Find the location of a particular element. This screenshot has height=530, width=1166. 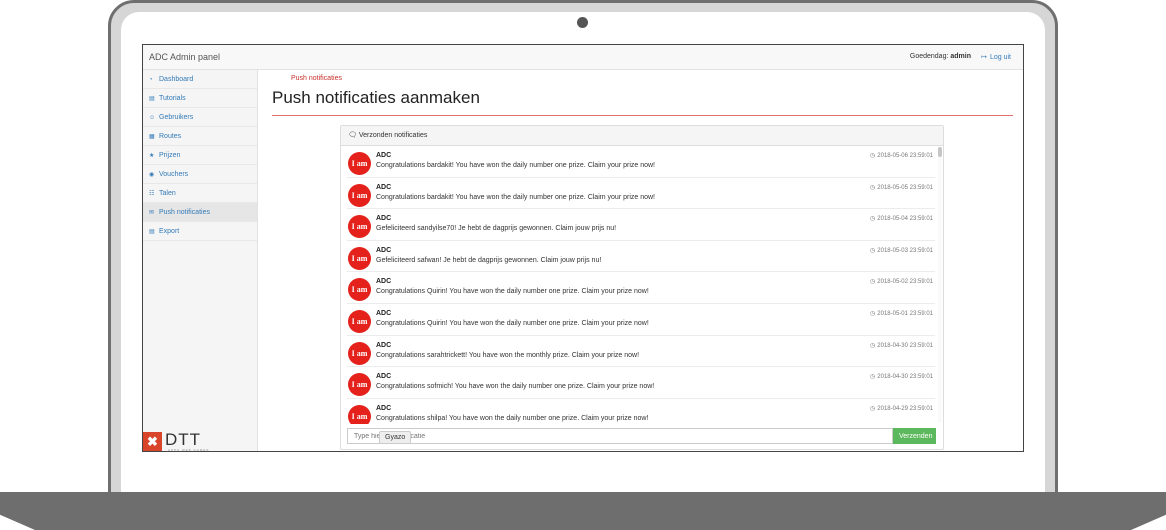

message-timestamp: ◷ 2018-04-29 23:59:01 is located at coordinates (901, 408).